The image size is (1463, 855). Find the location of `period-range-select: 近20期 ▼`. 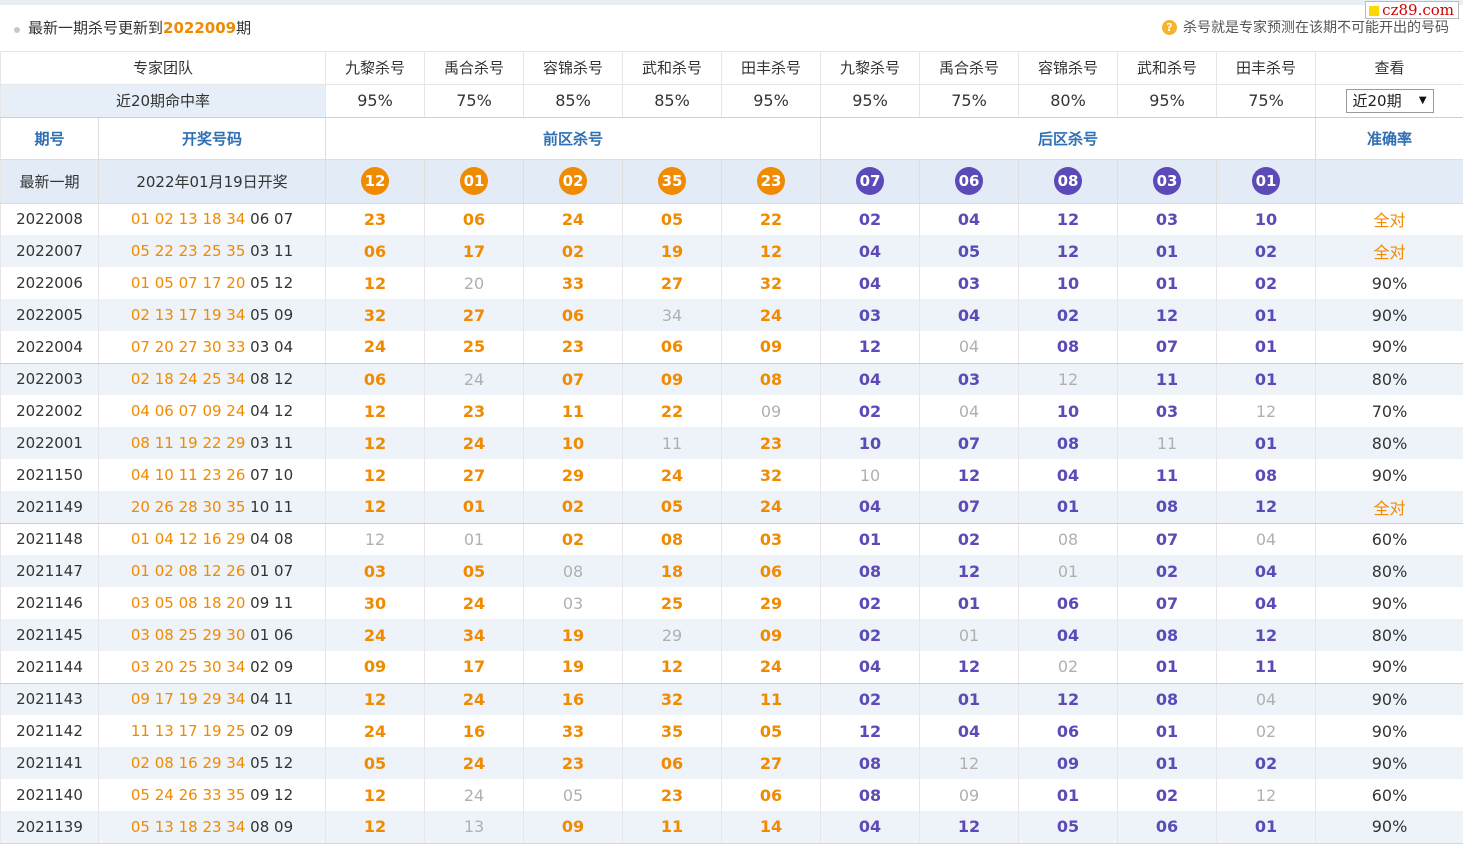

period-range-select: 近20期 ▼ is located at coordinates (1389, 100).